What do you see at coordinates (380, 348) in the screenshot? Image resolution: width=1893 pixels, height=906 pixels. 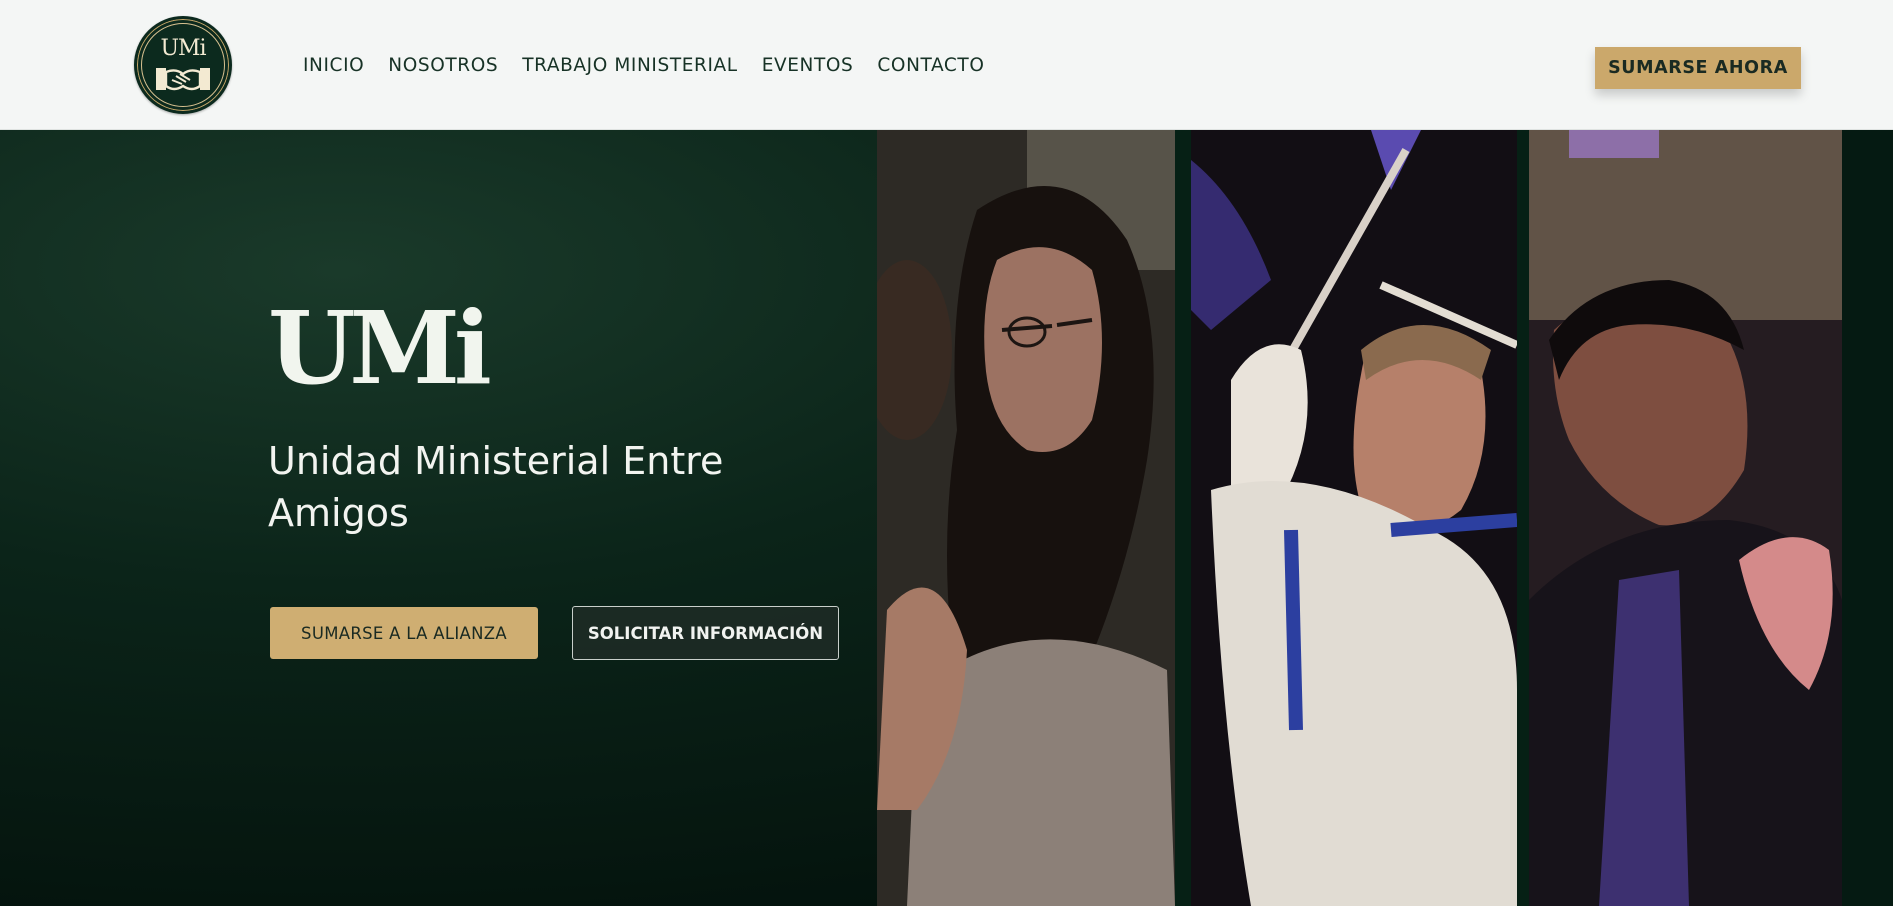 I see `hero-brand: UMi` at bounding box center [380, 348].